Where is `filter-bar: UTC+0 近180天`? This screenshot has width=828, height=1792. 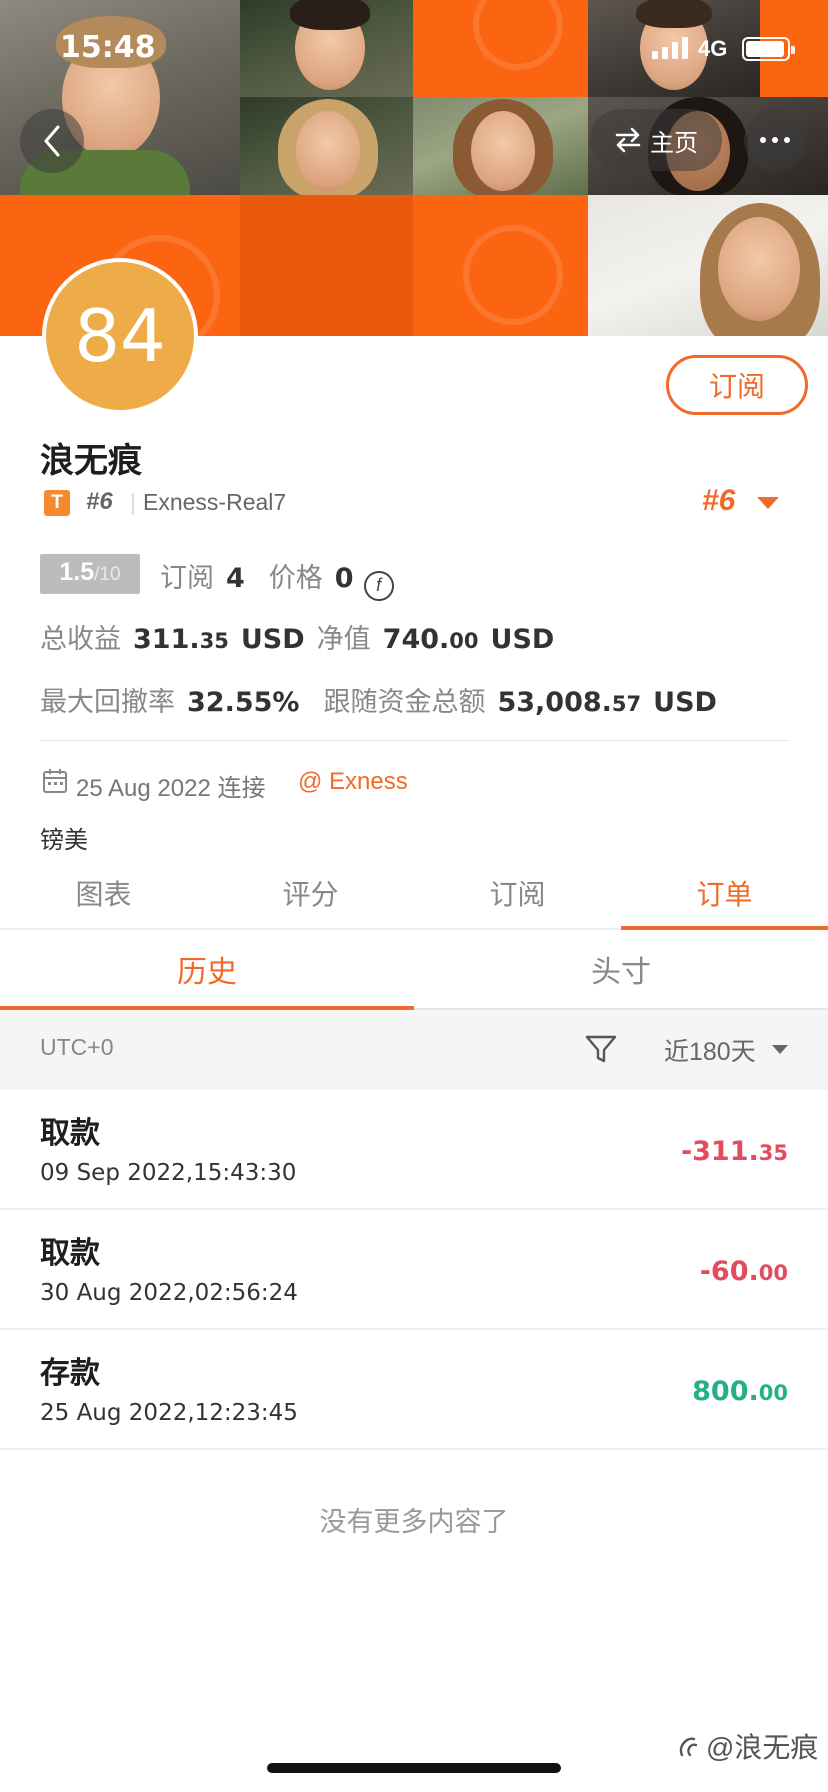
filter-bar: UTC+0 近180天 is located at coordinates (414, 1050).